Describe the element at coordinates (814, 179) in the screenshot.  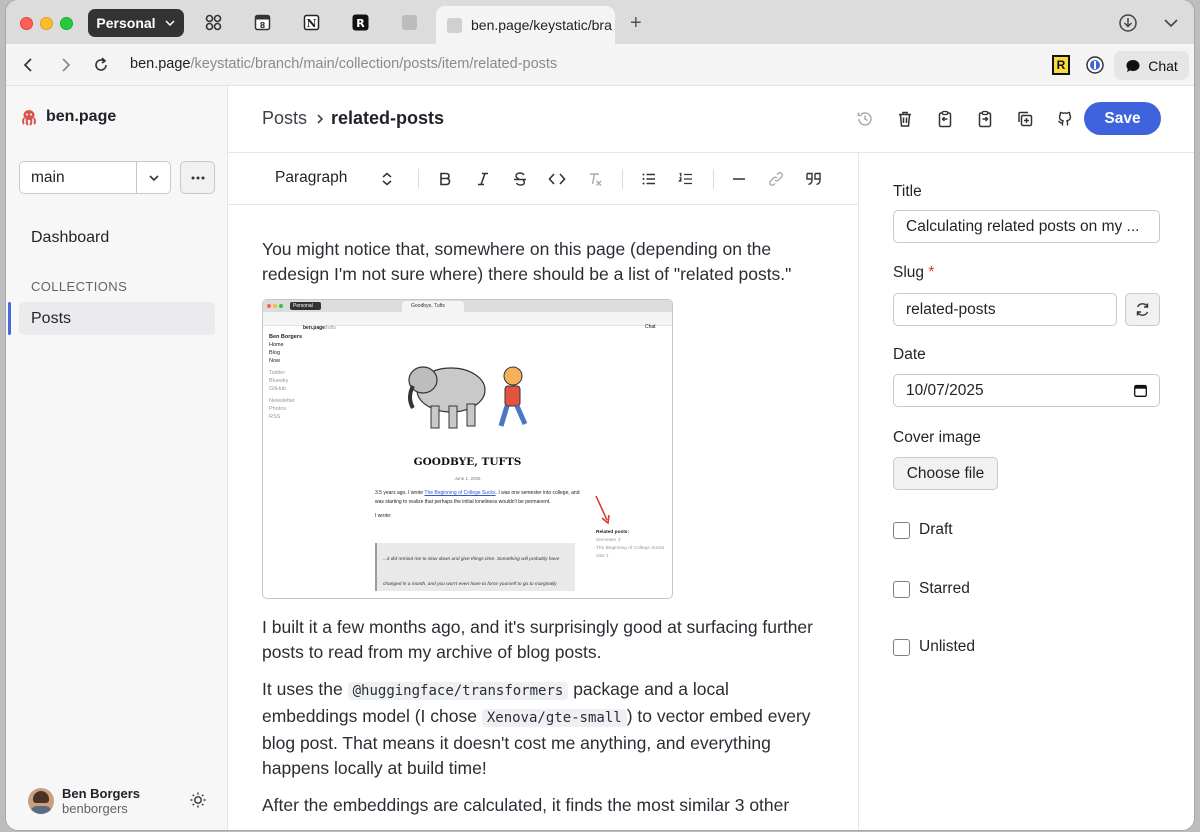
I see `blockquote-icon` at that location.